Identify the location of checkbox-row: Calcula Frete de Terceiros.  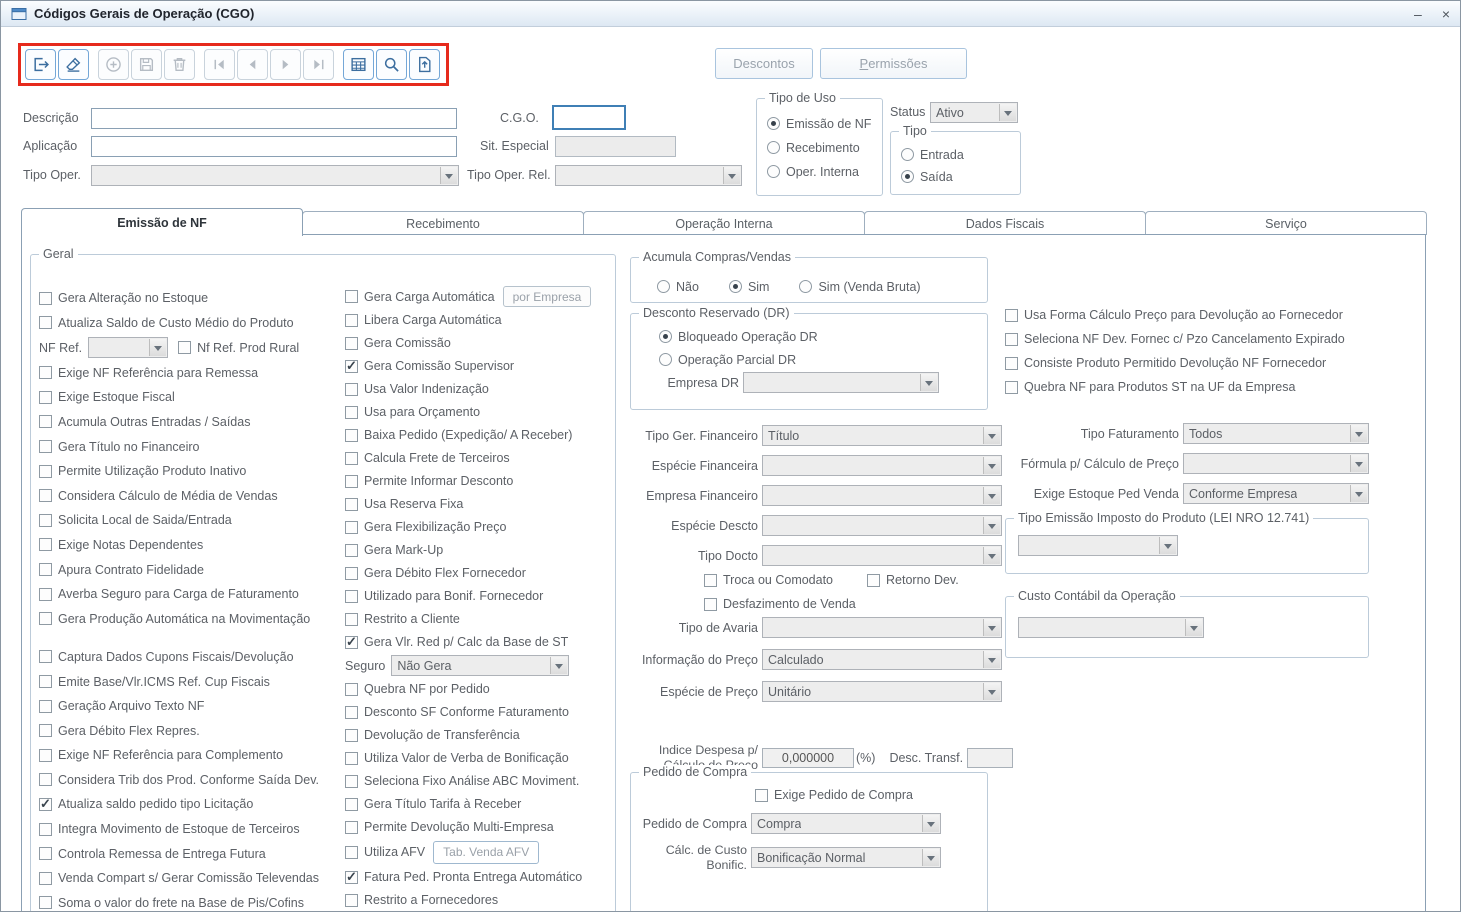
(479, 458).